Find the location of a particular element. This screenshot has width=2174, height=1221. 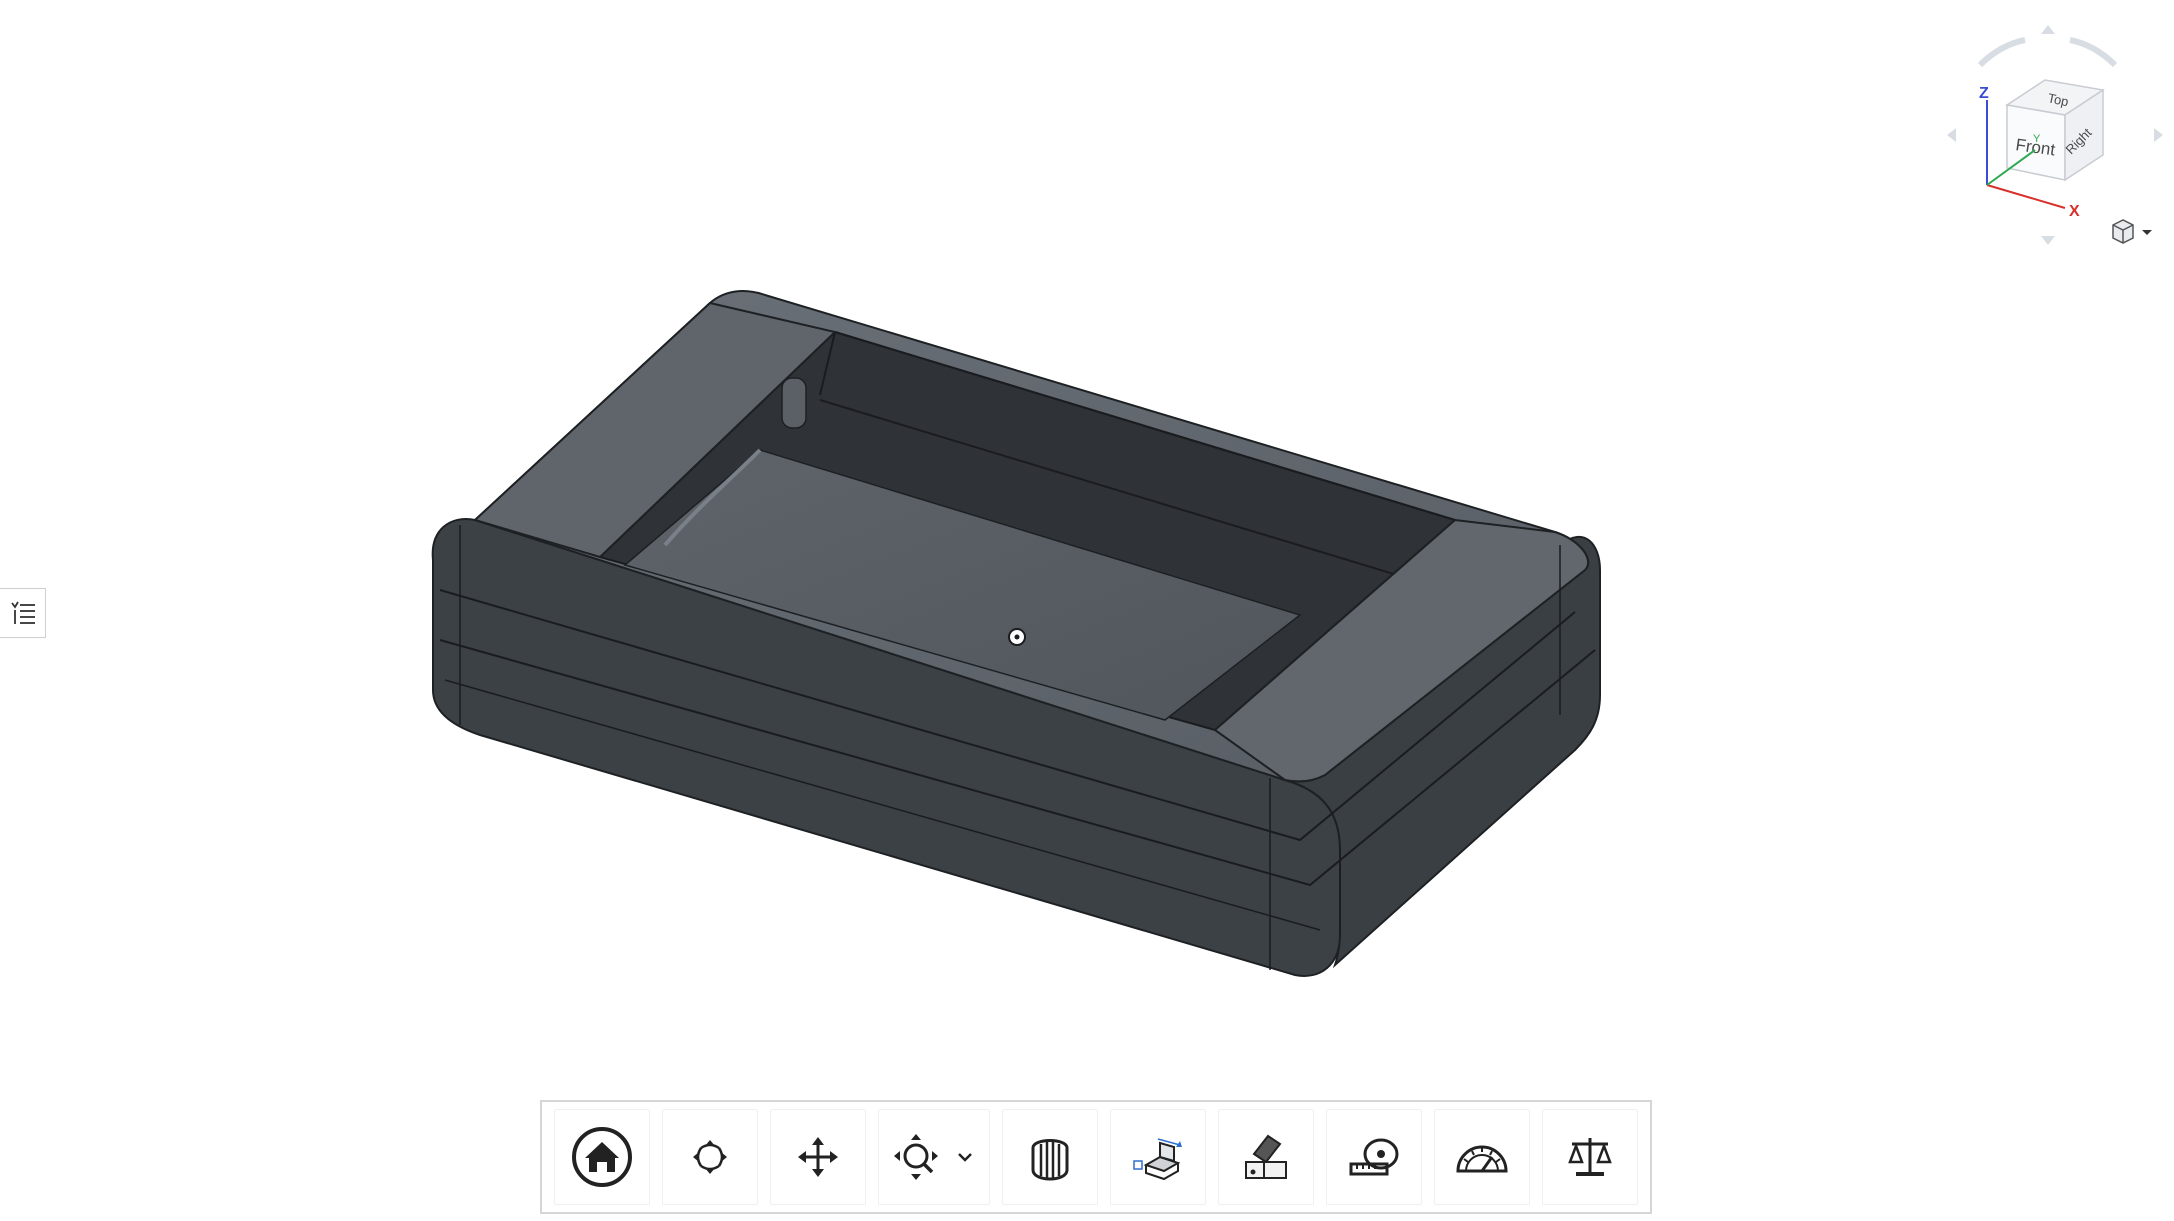

appearance-button is located at coordinates (1266, 1157).